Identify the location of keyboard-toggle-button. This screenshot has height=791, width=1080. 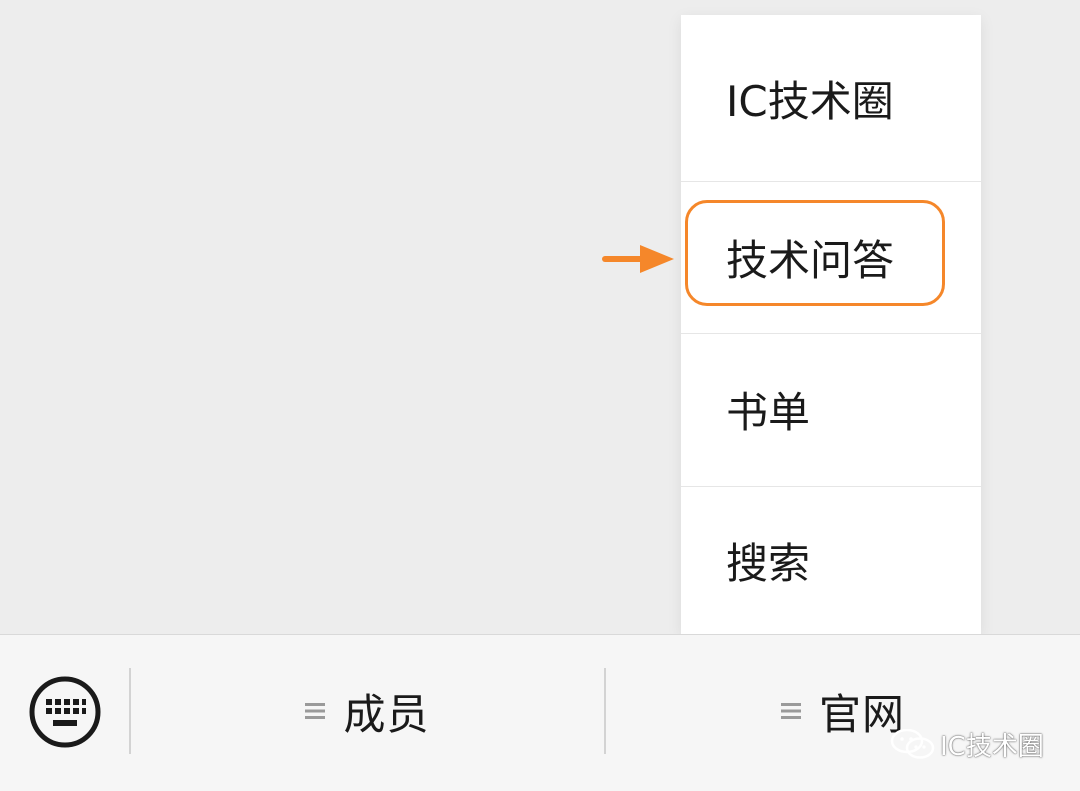
(65, 712).